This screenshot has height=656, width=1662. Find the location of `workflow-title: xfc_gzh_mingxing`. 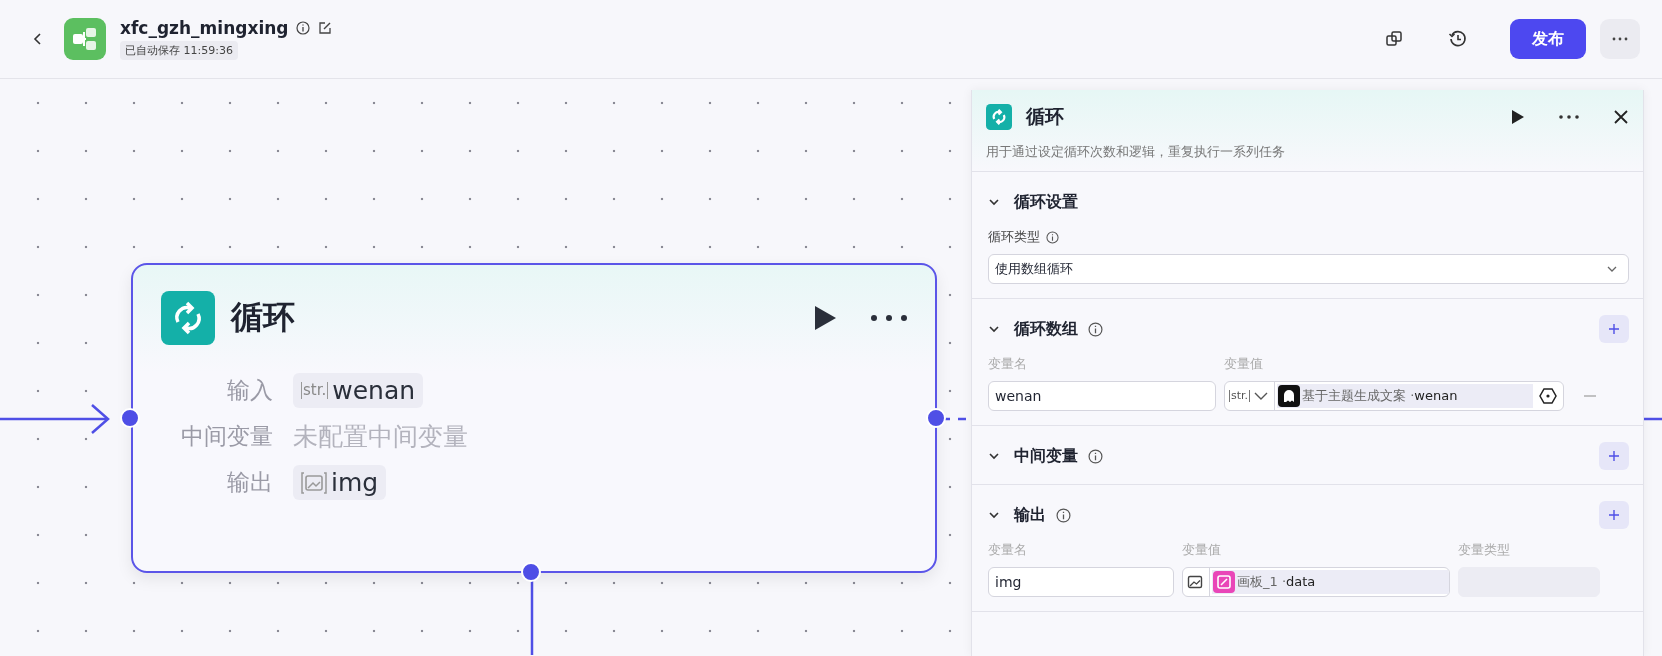

workflow-title: xfc_gzh_mingxing is located at coordinates (204, 28).